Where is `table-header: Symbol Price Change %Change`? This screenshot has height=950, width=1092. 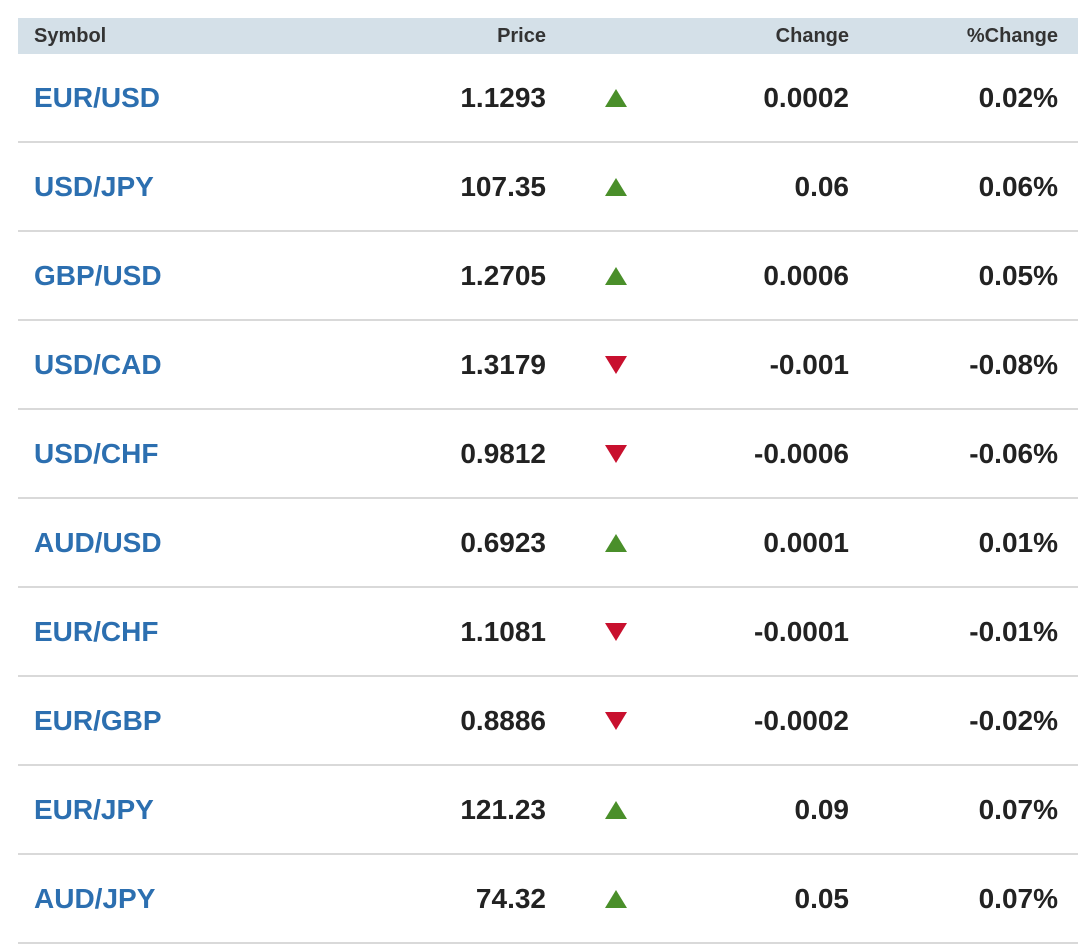
table-header: Symbol Price Change %Change is located at coordinates (548, 36).